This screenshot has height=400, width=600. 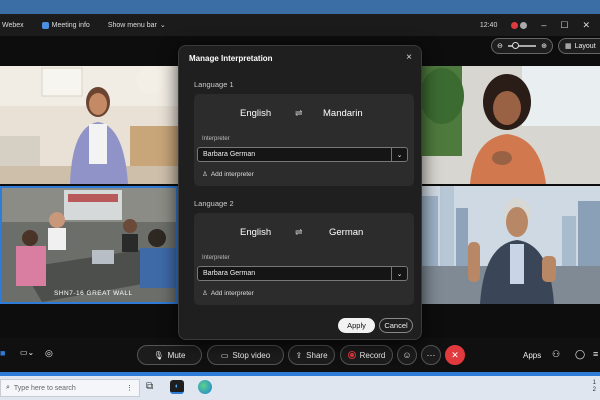 What do you see at coordinates (488, 25) in the screenshot?
I see `clock: 12:40` at bounding box center [488, 25].